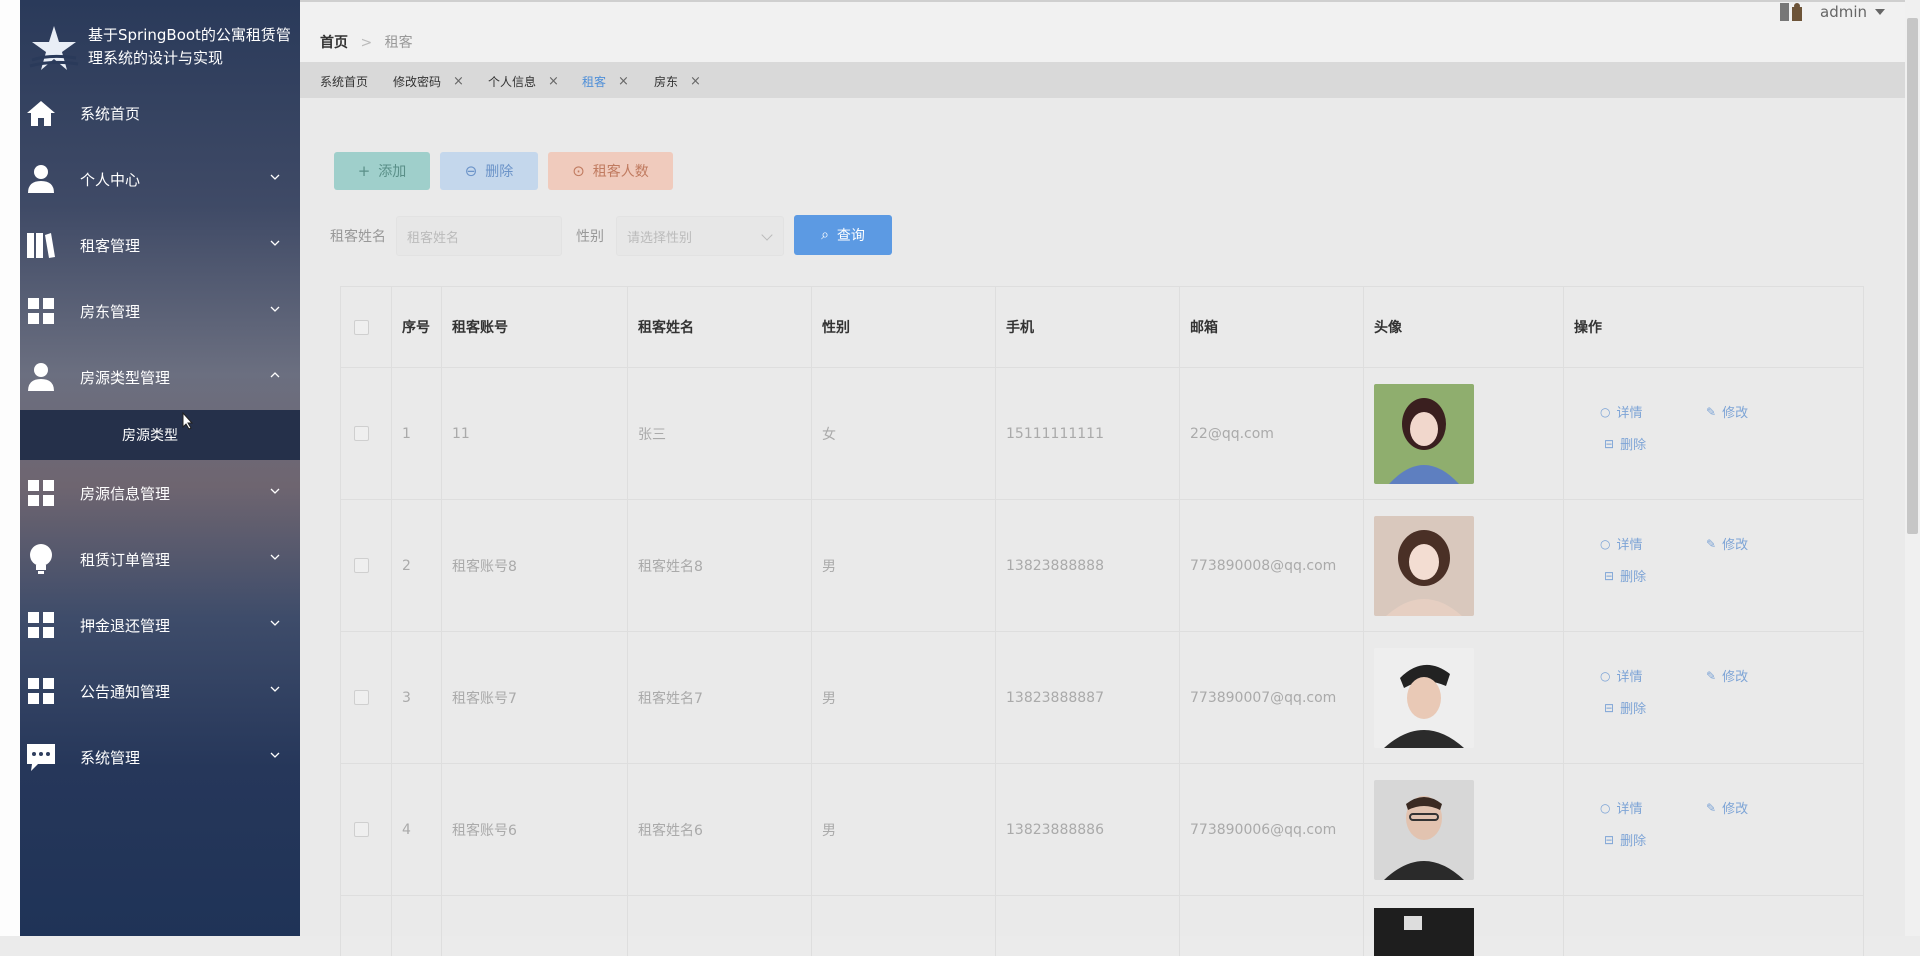 The width and height of the screenshot is (1920, 956). I want to click on cell-actions, so click(1713, 926).